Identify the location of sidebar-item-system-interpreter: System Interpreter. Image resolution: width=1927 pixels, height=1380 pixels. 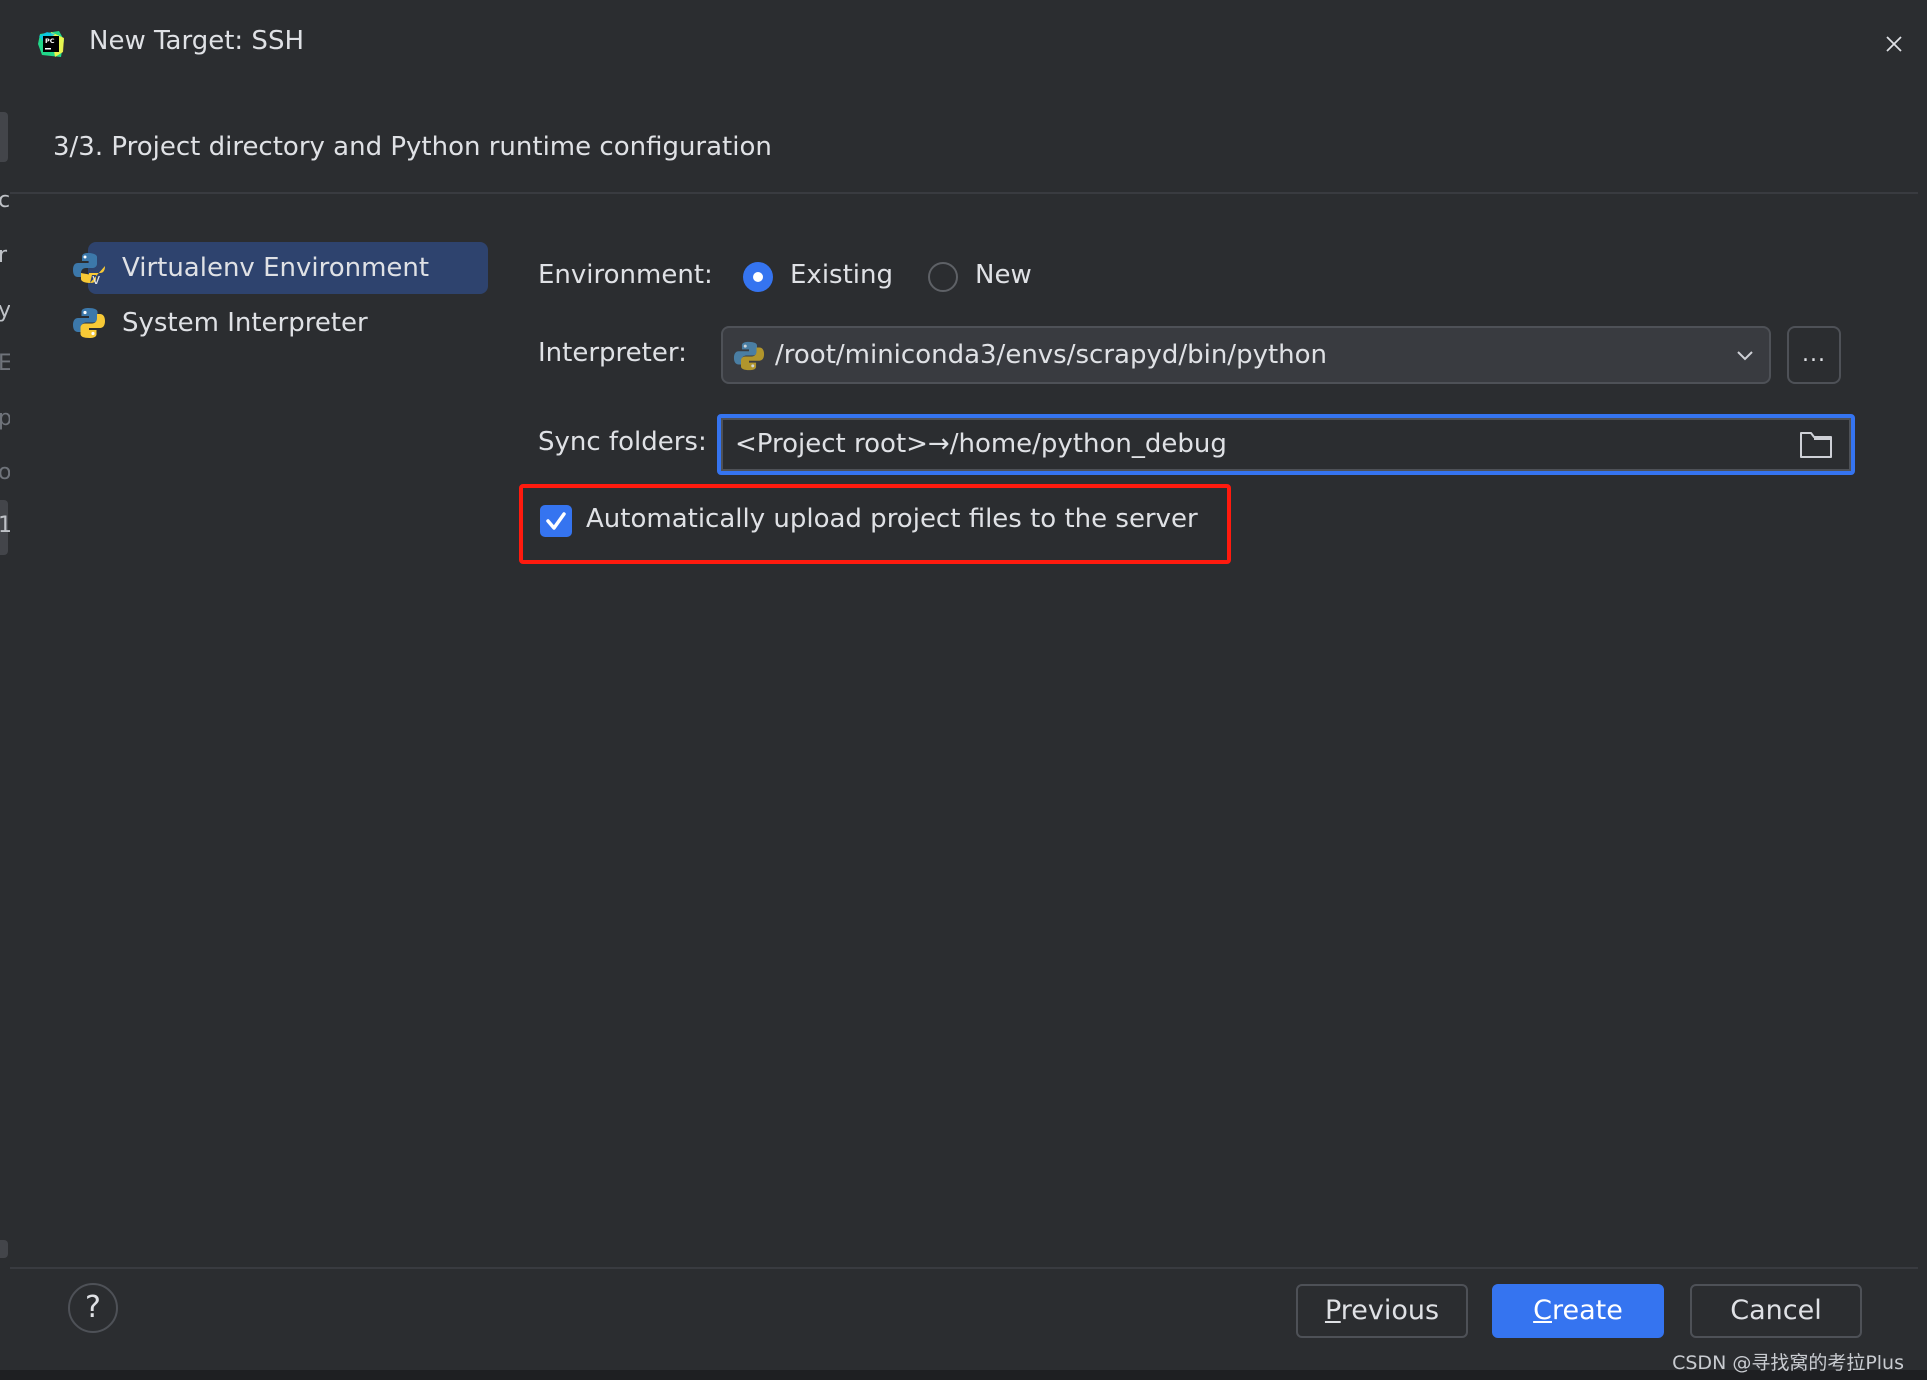
(270, 323).